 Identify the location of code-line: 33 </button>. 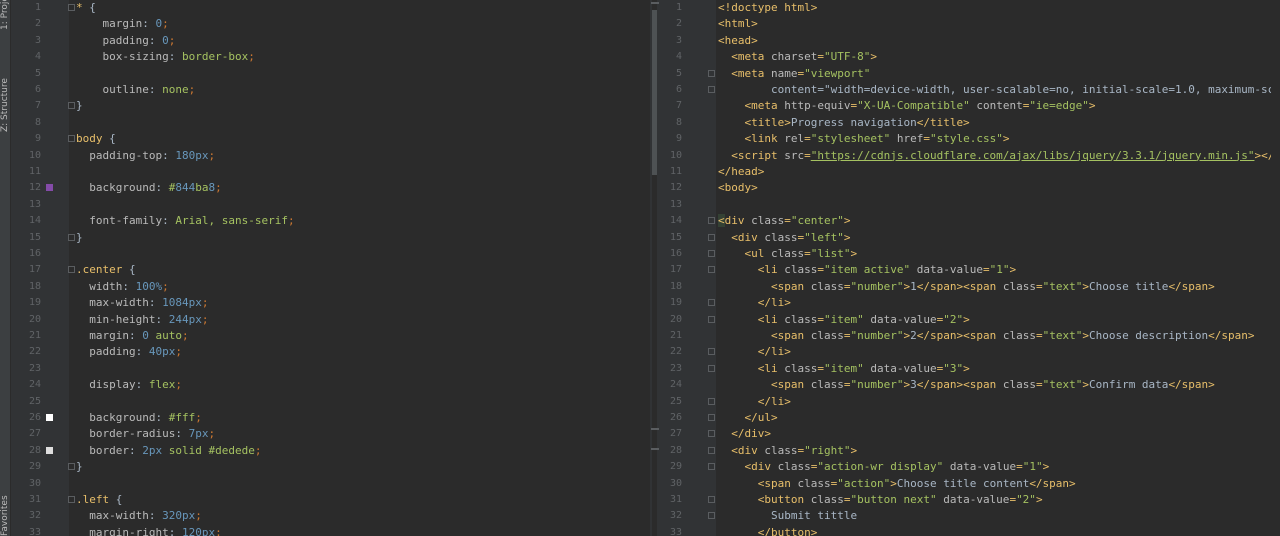
(970, 530).